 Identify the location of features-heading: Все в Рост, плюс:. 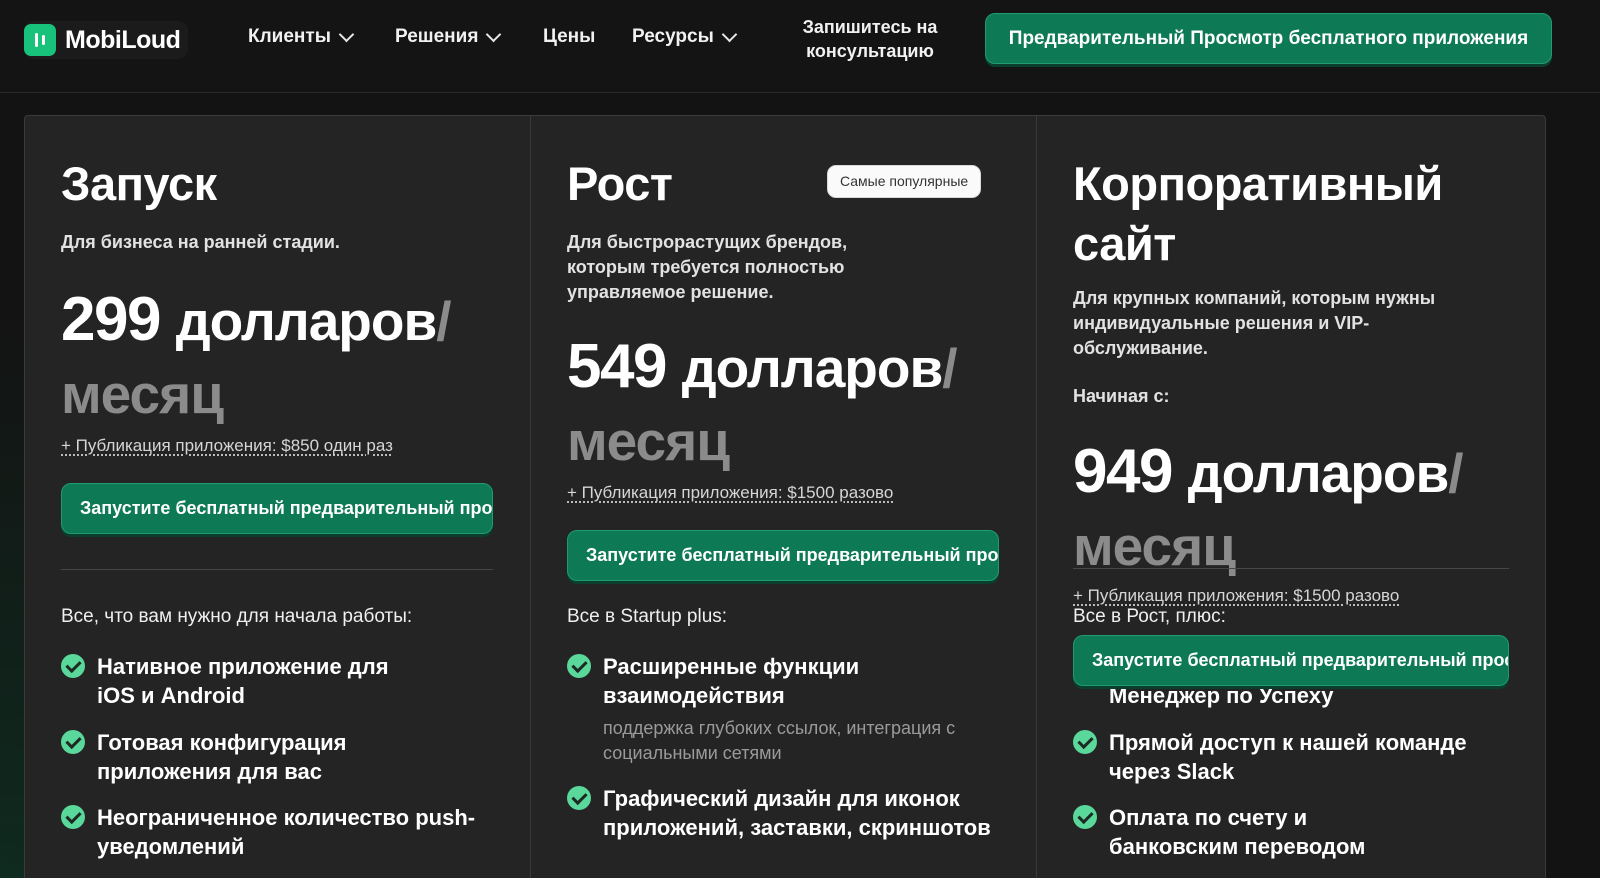
(1149, 616).